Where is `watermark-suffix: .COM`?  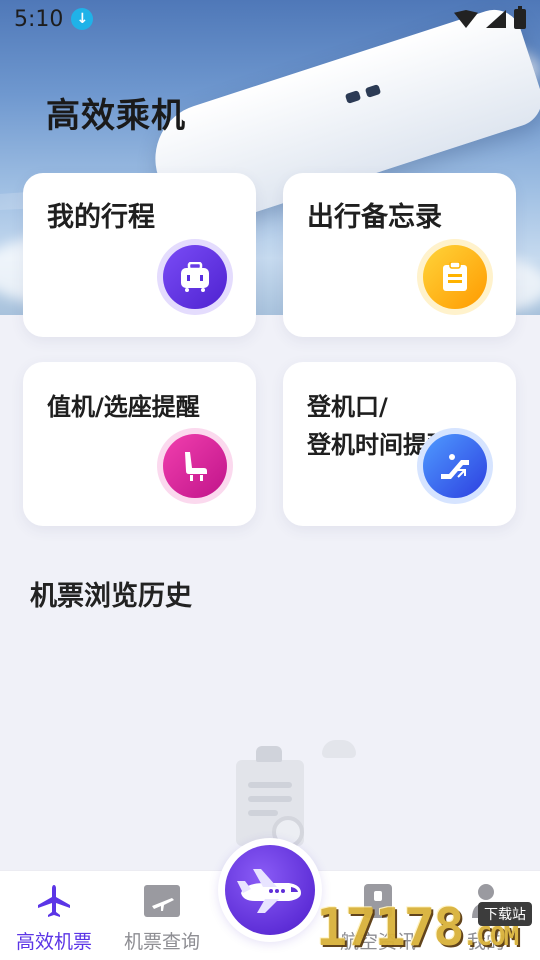
watermark-suffix: .COM is located at coordinates (491, 937).